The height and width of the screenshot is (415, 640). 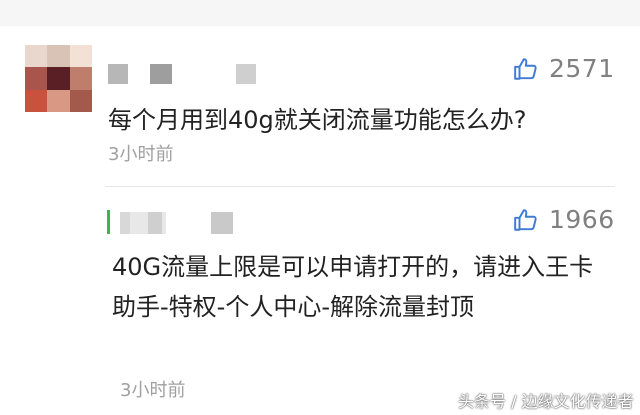 I want to click on comment-text: 每个月用到40g就关闭流量功能怎么办?, so click(x=317, y=120).